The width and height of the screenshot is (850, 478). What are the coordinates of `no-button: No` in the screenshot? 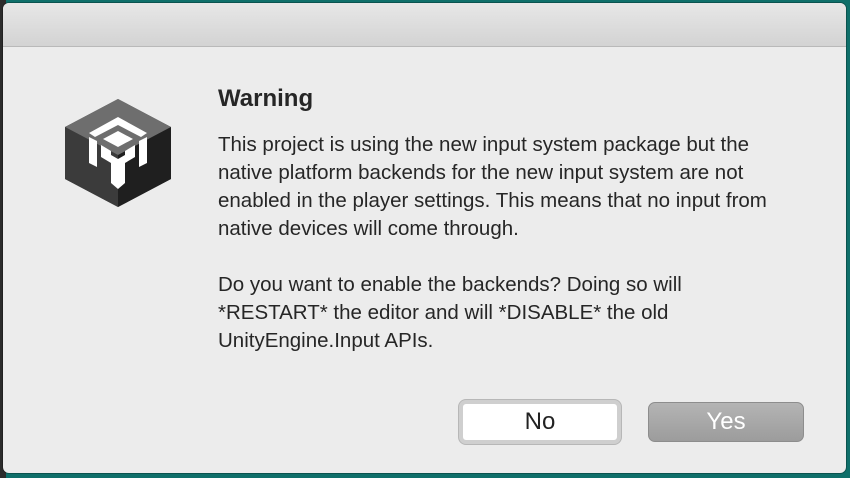 It's located at (540, 422).